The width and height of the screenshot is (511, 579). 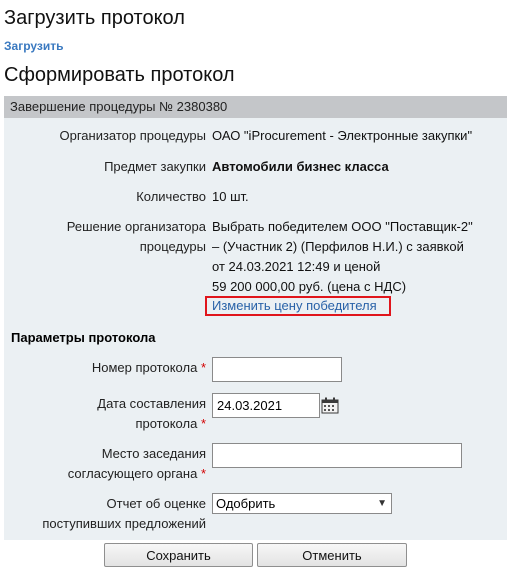 I want to click on cancel-button: Отменить, so click(x=332, y=555).